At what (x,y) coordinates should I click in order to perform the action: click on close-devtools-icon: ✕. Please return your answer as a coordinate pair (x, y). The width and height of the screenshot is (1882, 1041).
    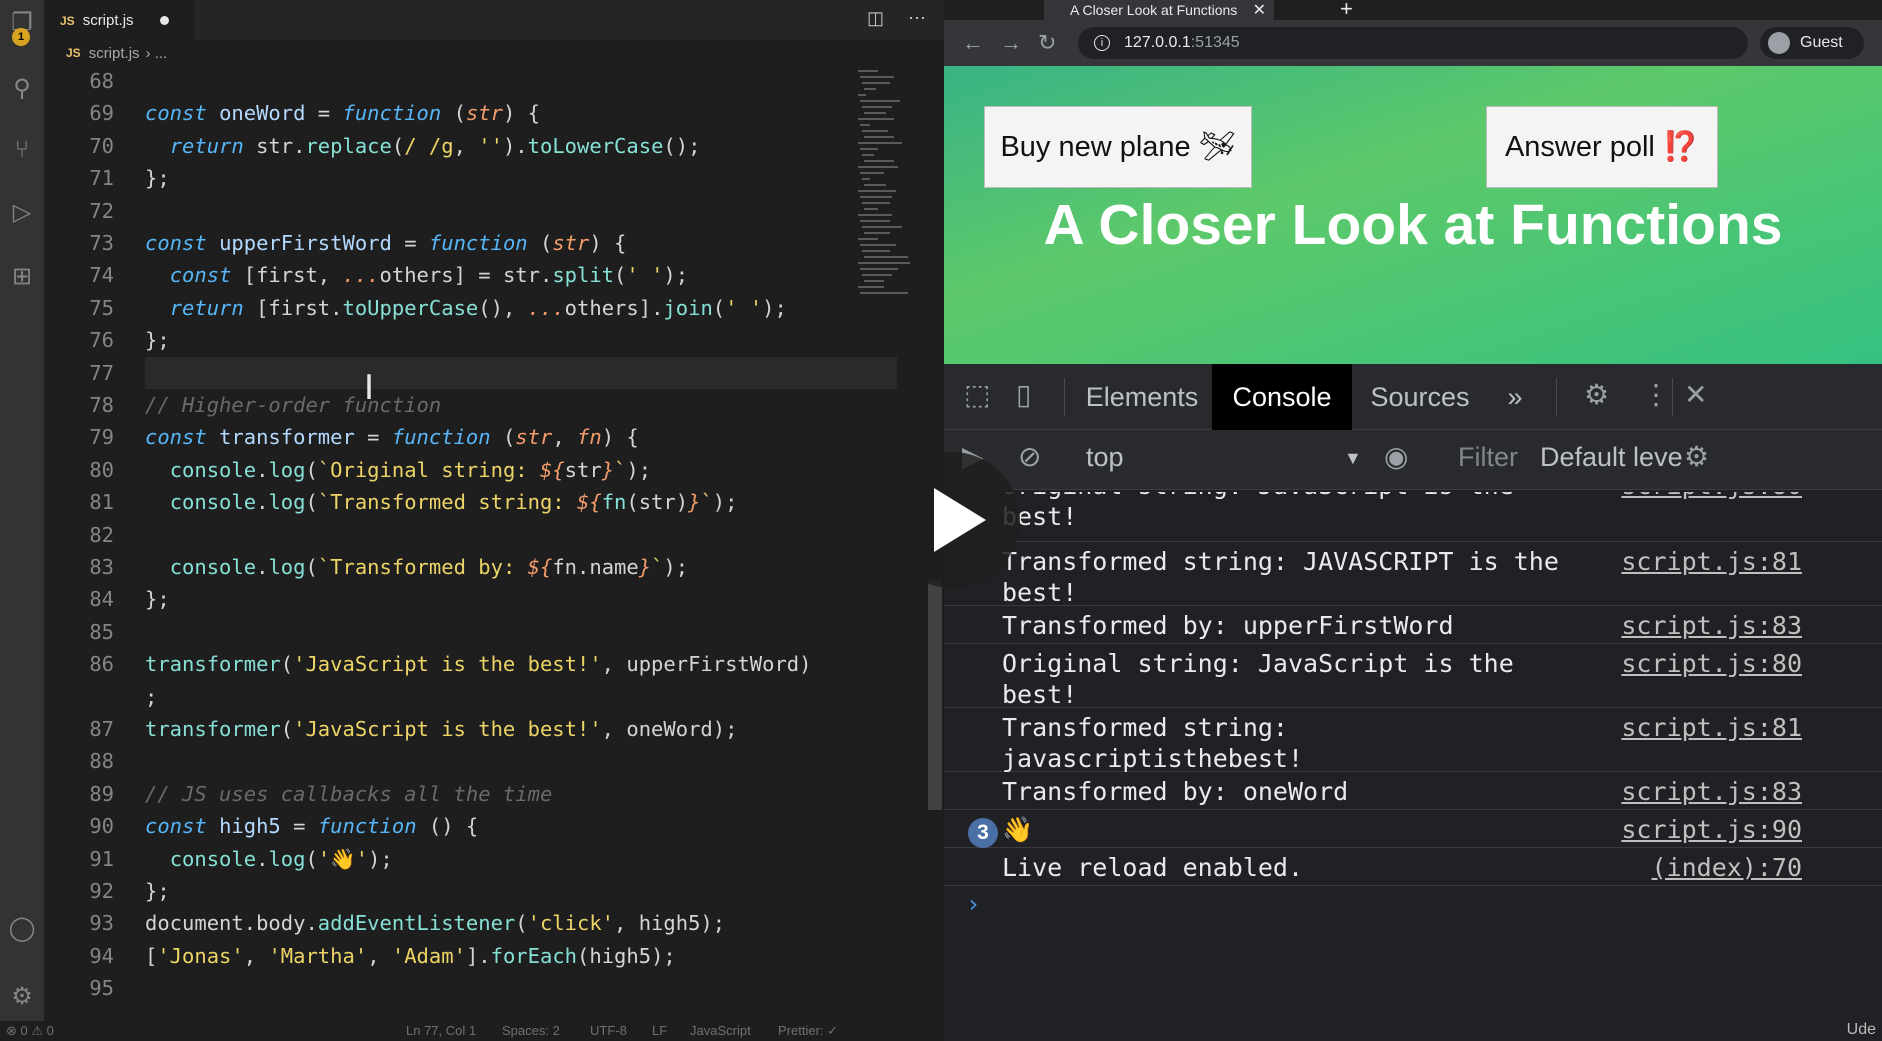
    Looking at the image, I should click on (1695, 394).